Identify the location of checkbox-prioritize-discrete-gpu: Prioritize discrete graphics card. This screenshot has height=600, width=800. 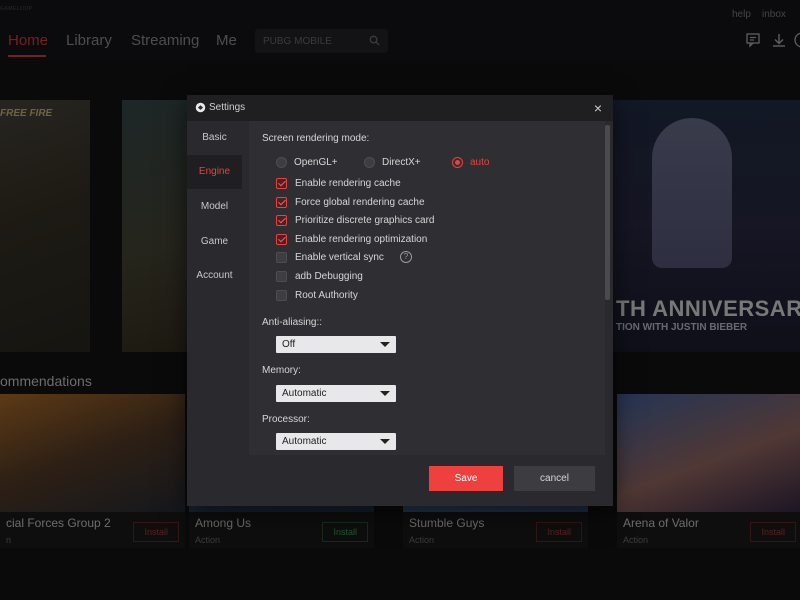
(406, 221).